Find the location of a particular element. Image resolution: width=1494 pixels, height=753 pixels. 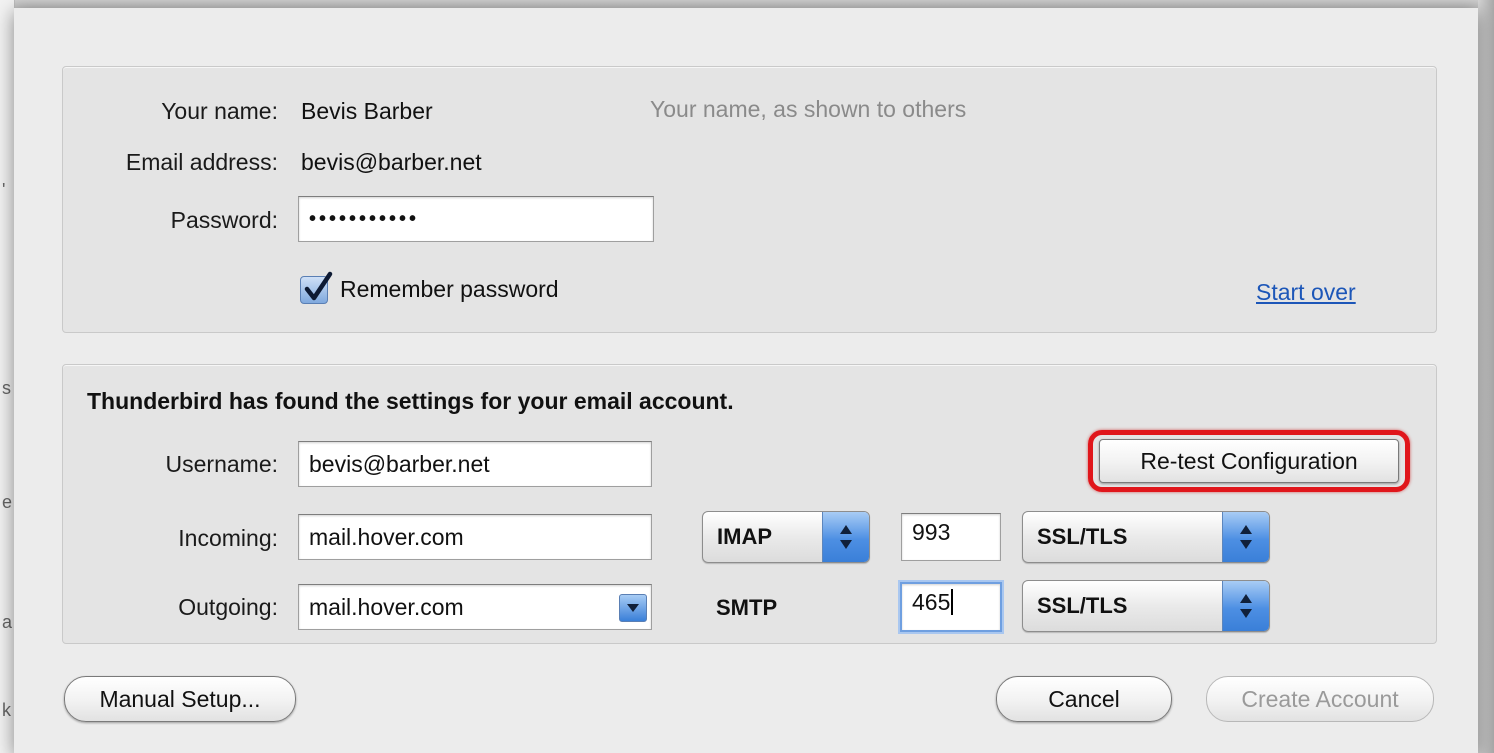

incoming-protocol-value: IMAP is located at coordinates (744, 536).